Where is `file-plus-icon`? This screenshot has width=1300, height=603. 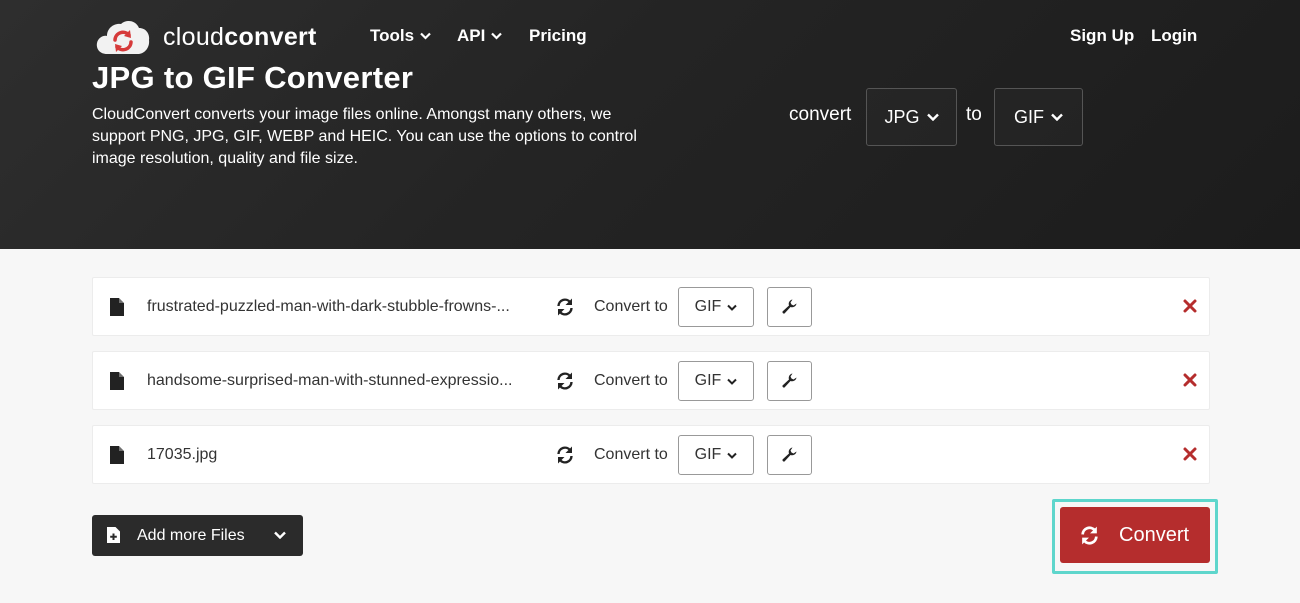
file-plus-icon is located at coordinates (113, 535).